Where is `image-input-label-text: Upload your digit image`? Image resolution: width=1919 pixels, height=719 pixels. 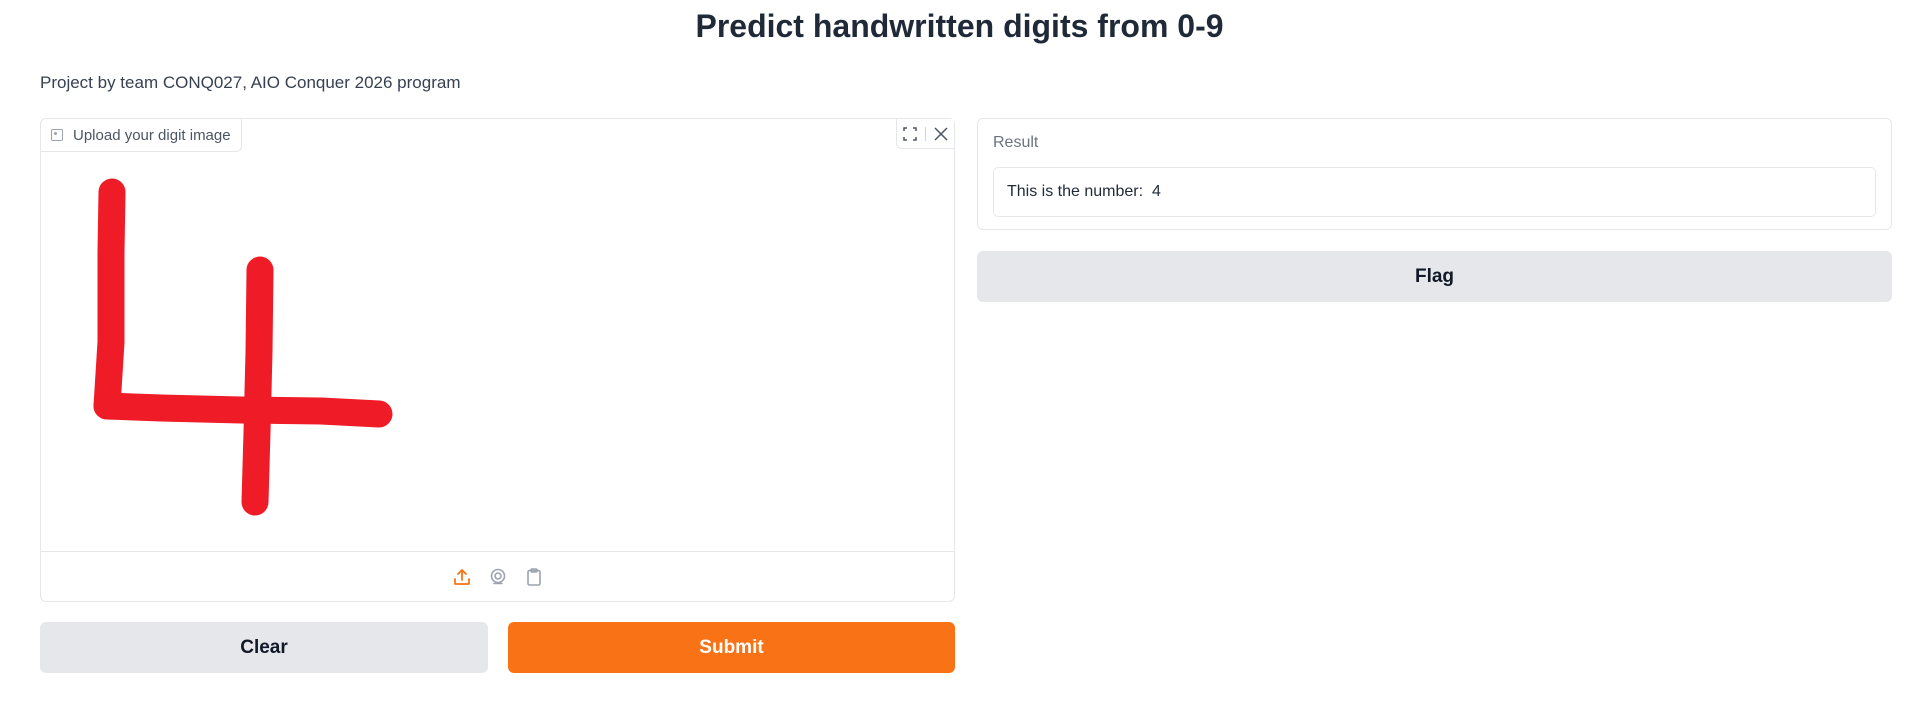
image-input-label-text: Upload your digit image is located at coordinates (152, 135).